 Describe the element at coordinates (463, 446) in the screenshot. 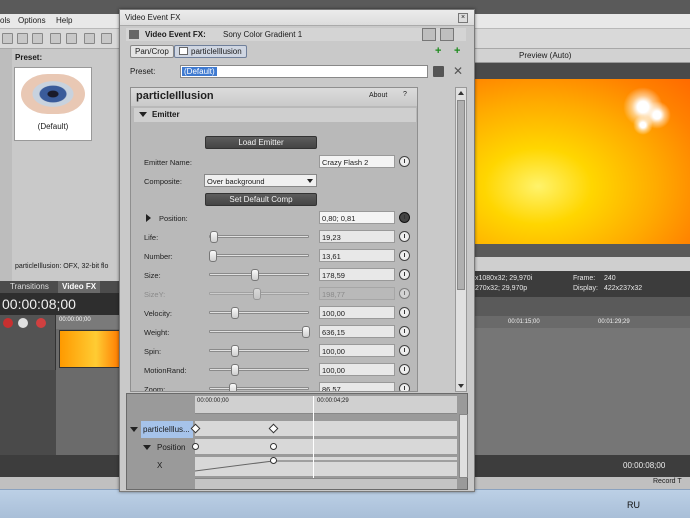

I see `keyframe-vscroll` at that location.